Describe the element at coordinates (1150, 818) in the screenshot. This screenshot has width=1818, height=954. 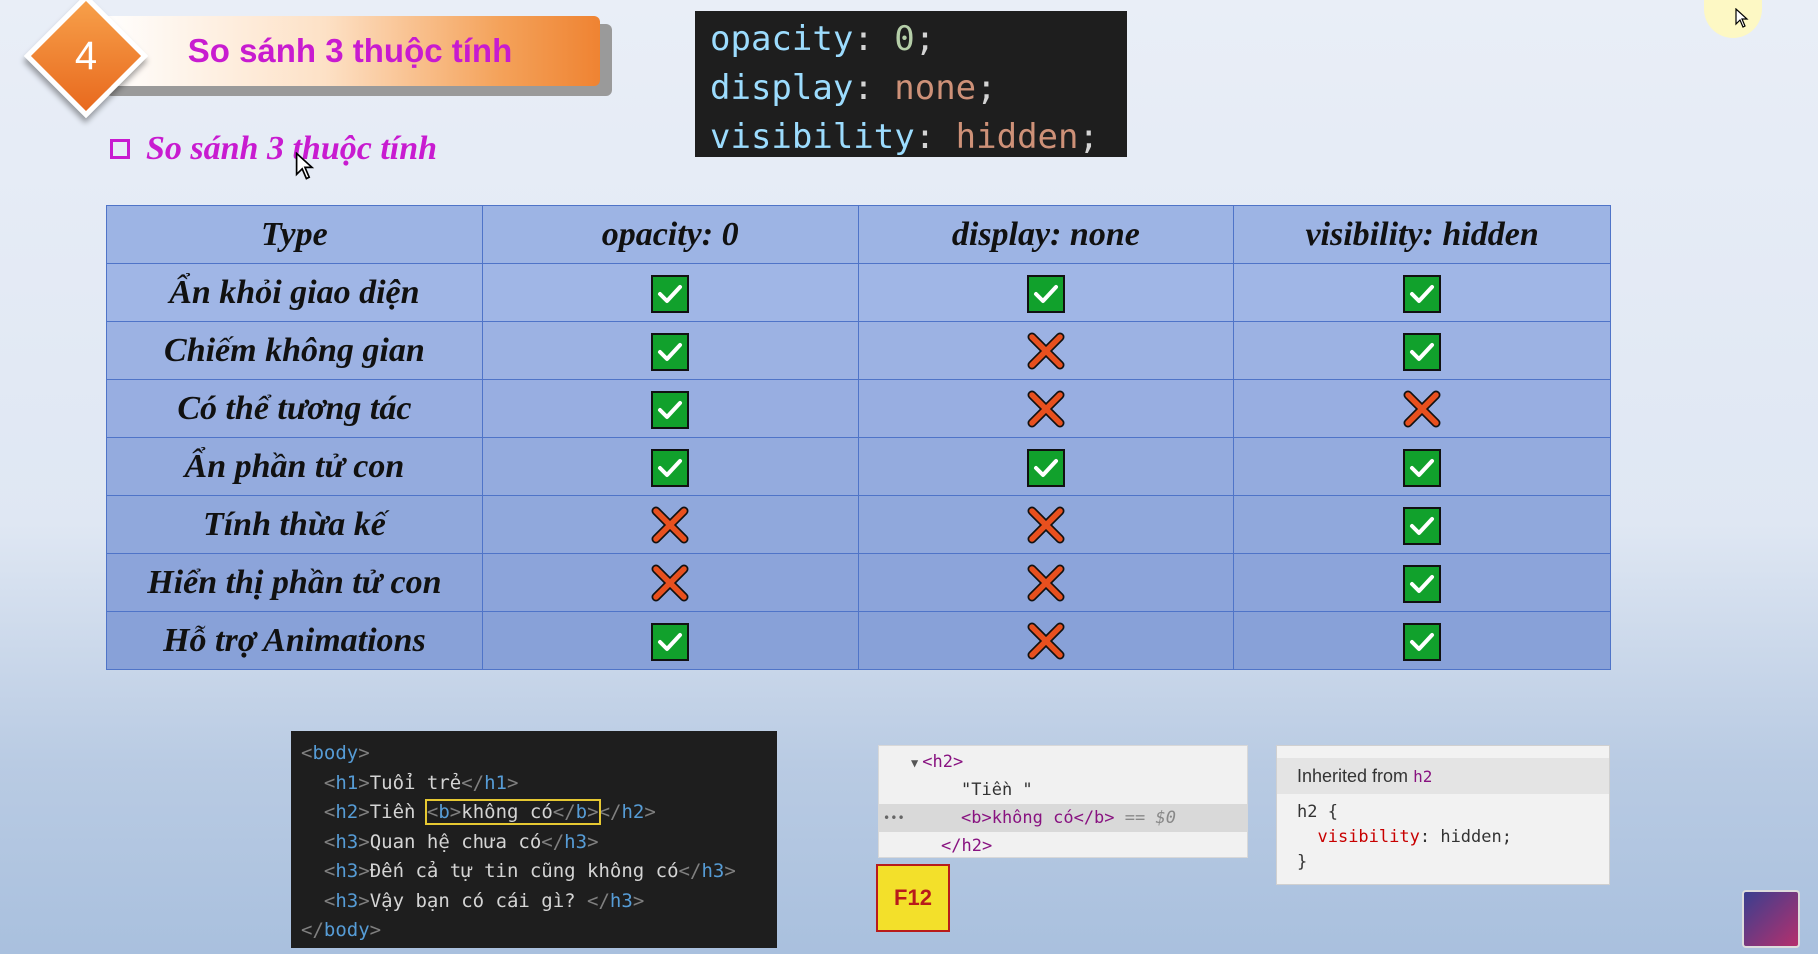
I see `dom-selected-marker: == $0` at that location.